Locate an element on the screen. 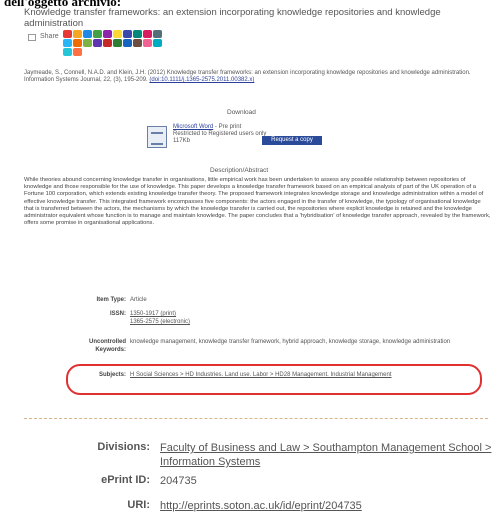 This screenshot has width=493, height=516. keywords-label-line2: Keywords: is located at coordinates (110, 350).